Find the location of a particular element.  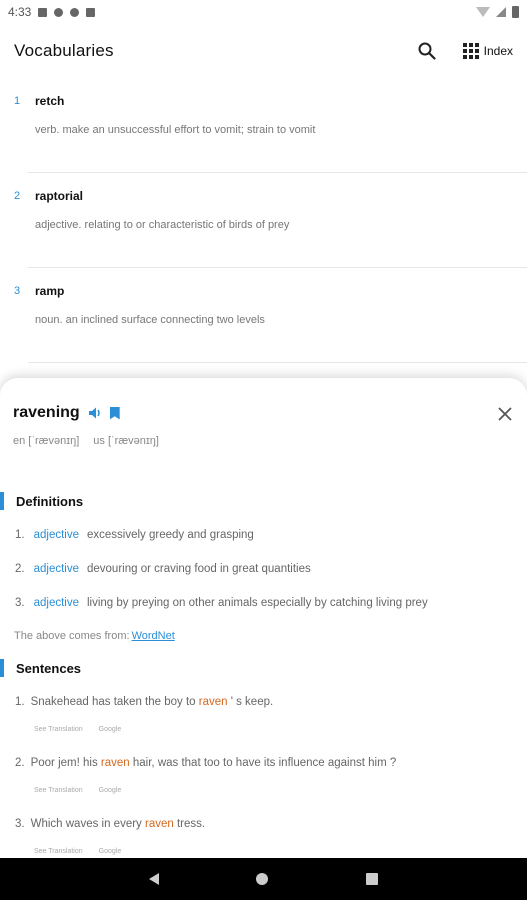

definitions-header: Definitions is located at coordinates (41, 501).